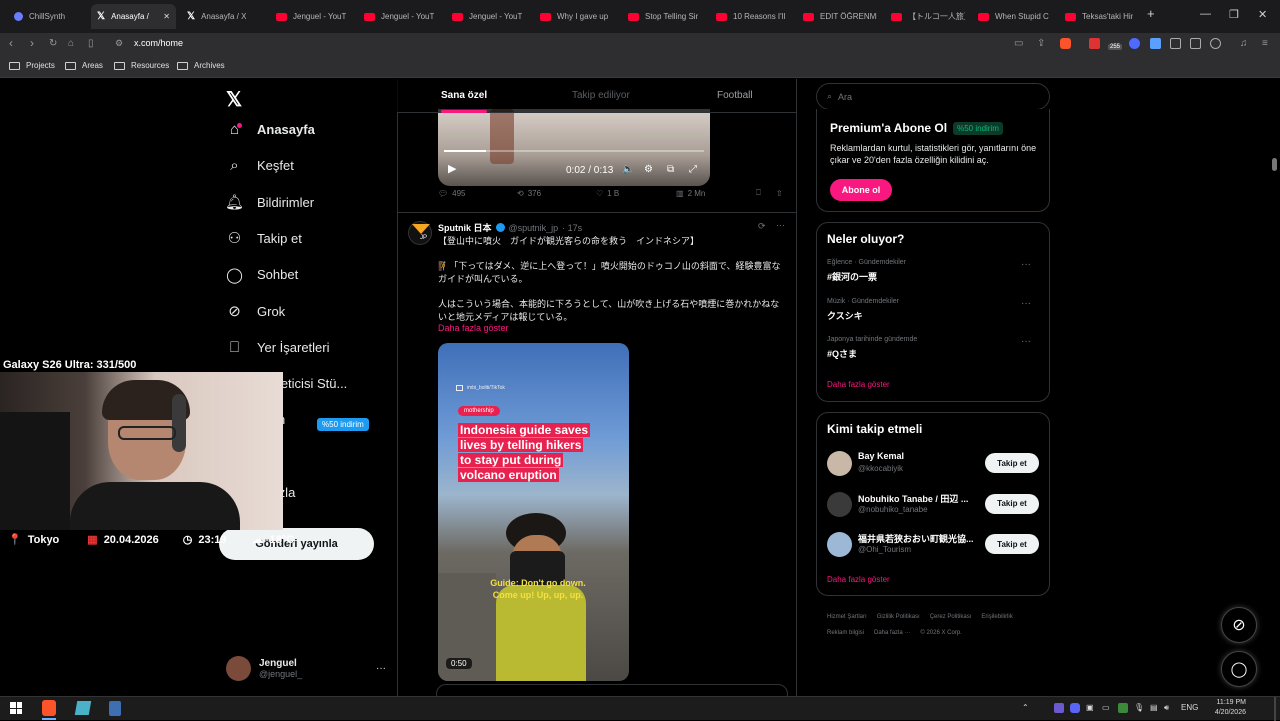  I want to click on show-more-link: Daha fazla göster, so click(473, 328).